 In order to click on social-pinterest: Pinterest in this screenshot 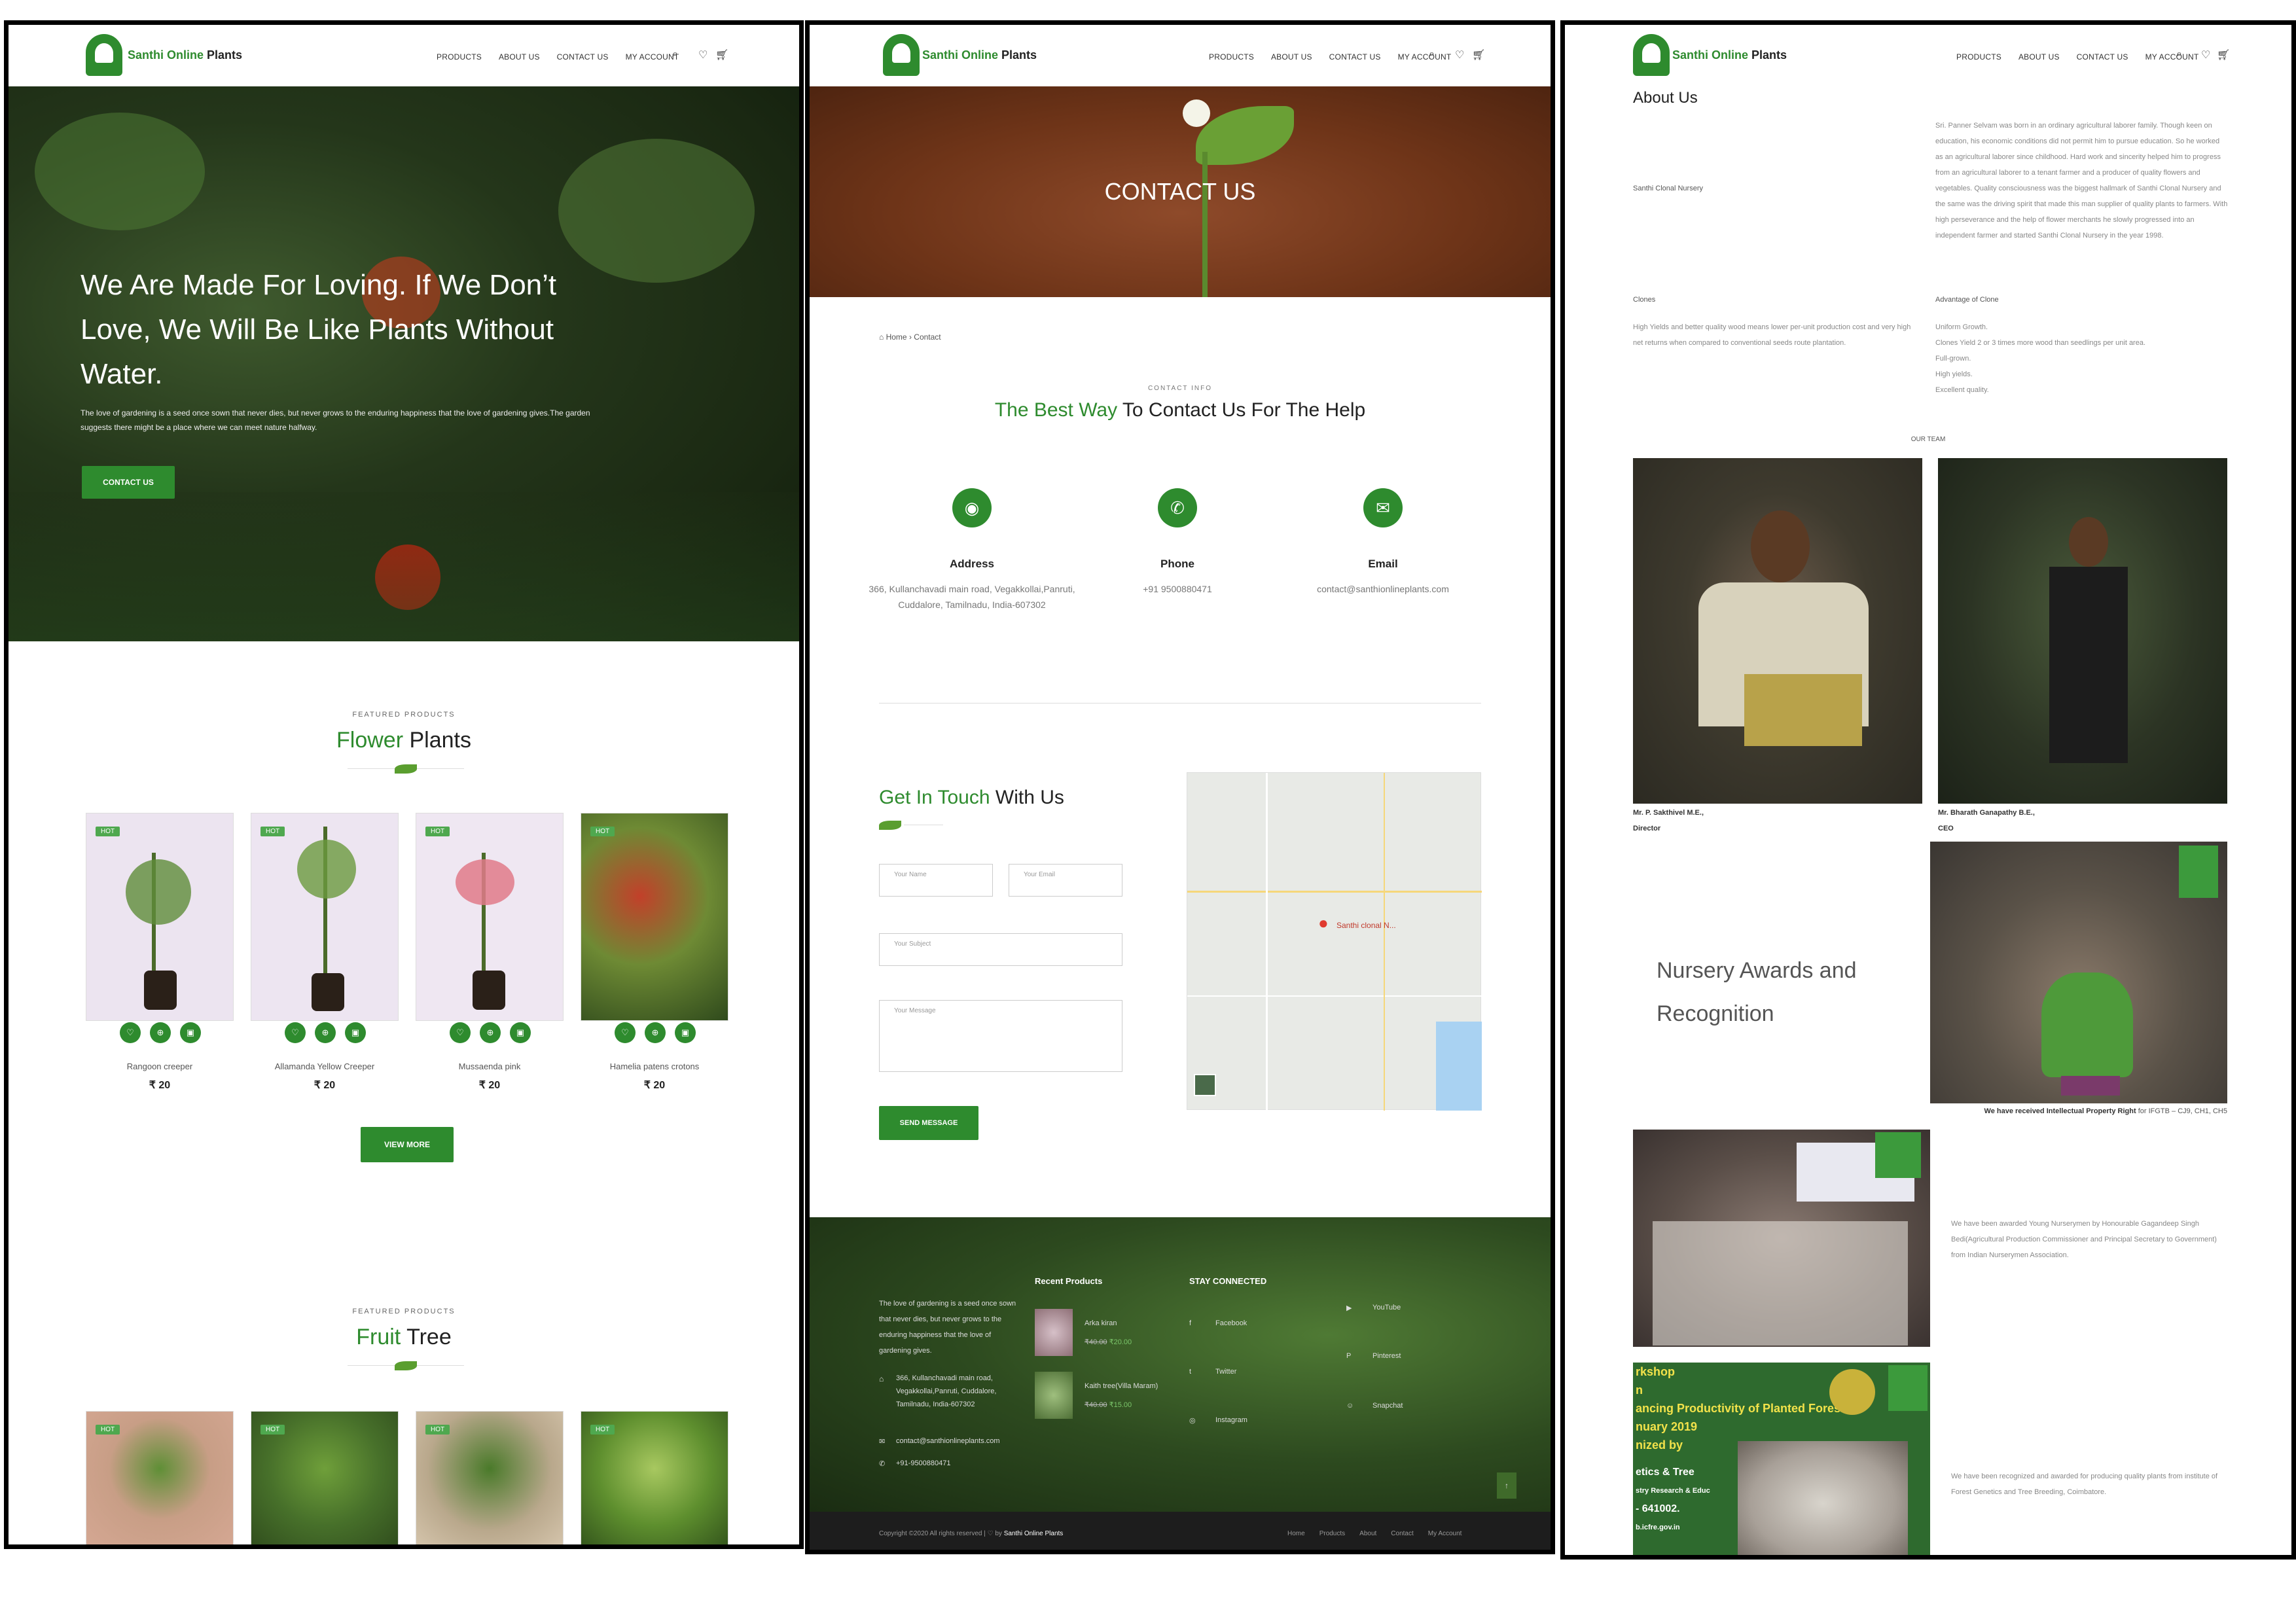, I will do `click(1386, 1356)`.